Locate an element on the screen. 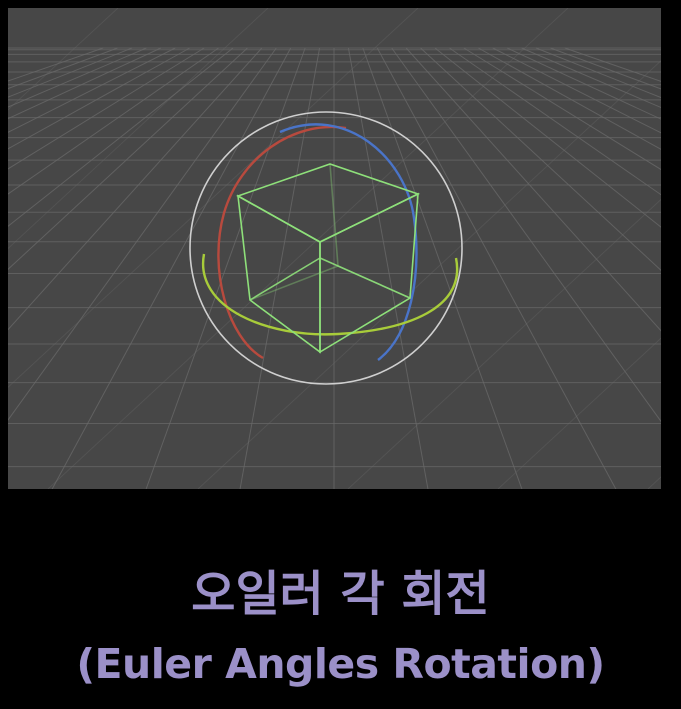 This screenshot has height=709, width=681. gizmo-y-rotation-ring is located at coordinates (330, 294).